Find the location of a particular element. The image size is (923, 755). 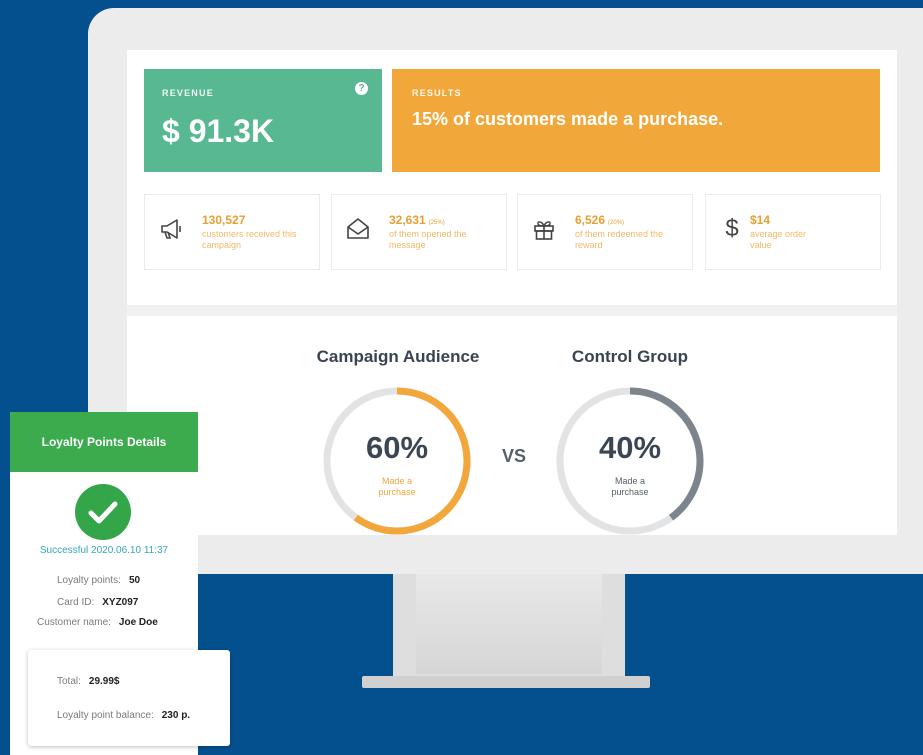

stat-card-received: 130,527 customers received this campaign is located at coordinates (232, 232).